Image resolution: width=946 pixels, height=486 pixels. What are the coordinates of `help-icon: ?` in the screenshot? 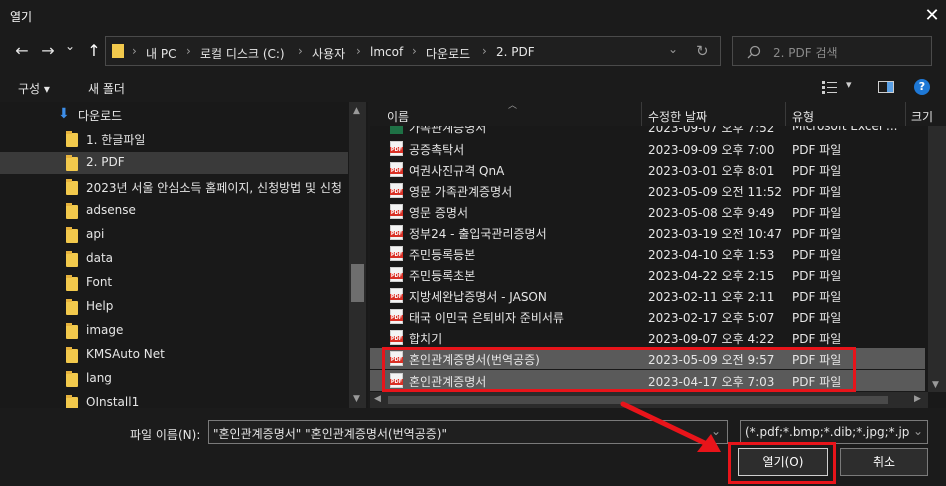 It's located at (922, 87).